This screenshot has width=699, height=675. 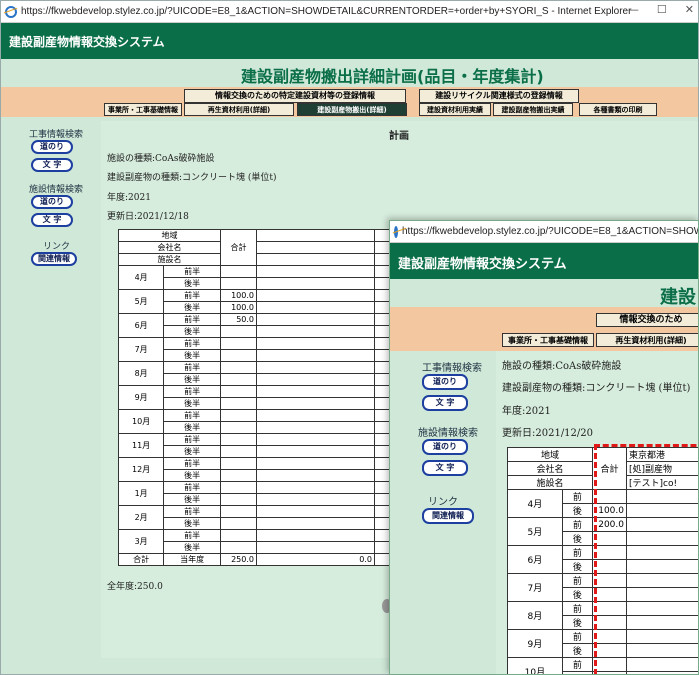 What do you see at coordinates (535, 503) in the screenshot?
I see `popup-month-label: 4月` at bounding box center [535, 503].